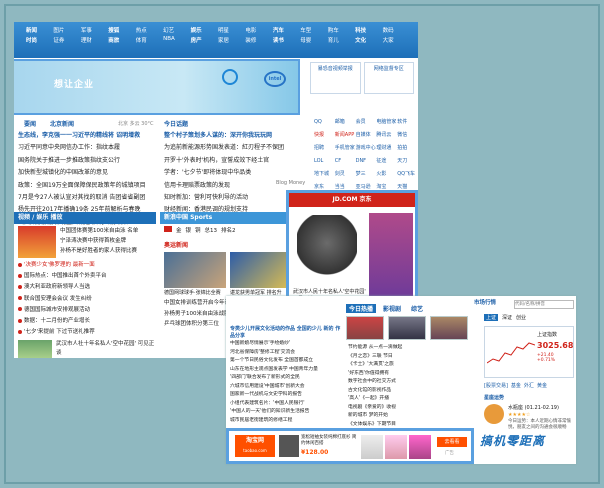 This screenshot has width=604, height=488. I want to click on nav-link: 娱乐, so click(204, 30).